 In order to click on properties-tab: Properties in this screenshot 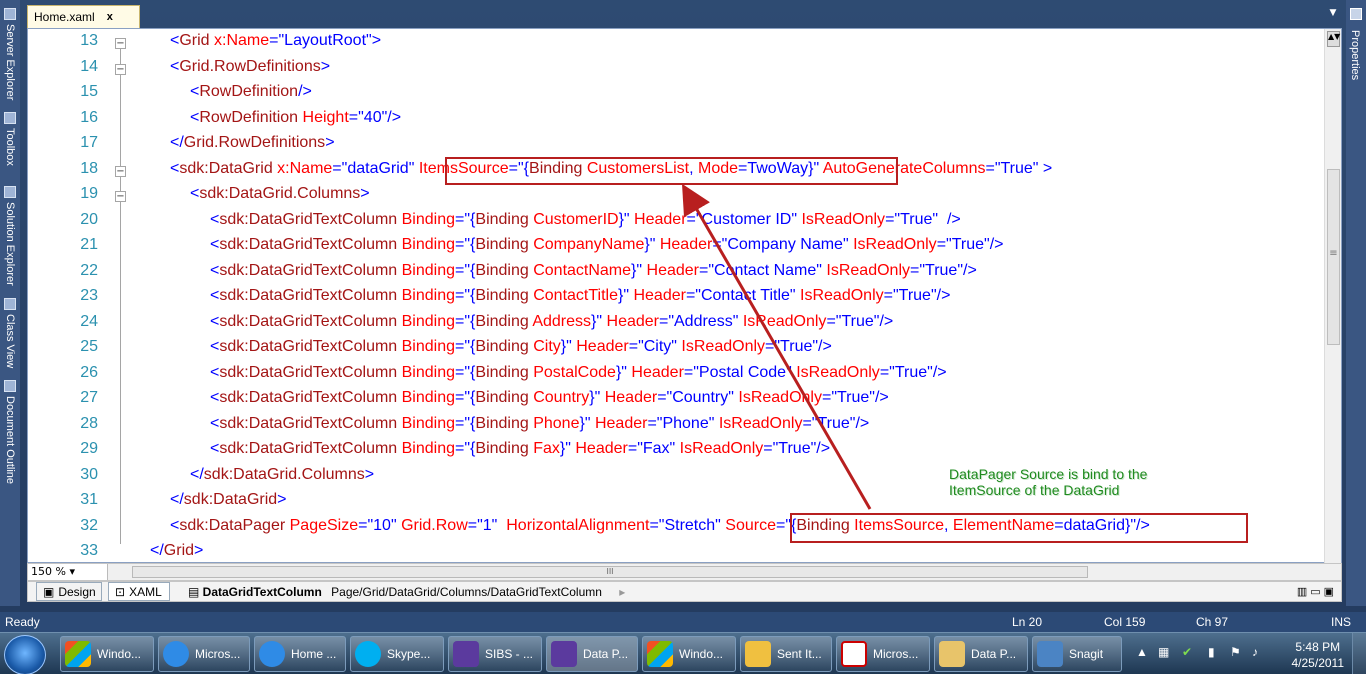, I will do `click(1355, 55)`.